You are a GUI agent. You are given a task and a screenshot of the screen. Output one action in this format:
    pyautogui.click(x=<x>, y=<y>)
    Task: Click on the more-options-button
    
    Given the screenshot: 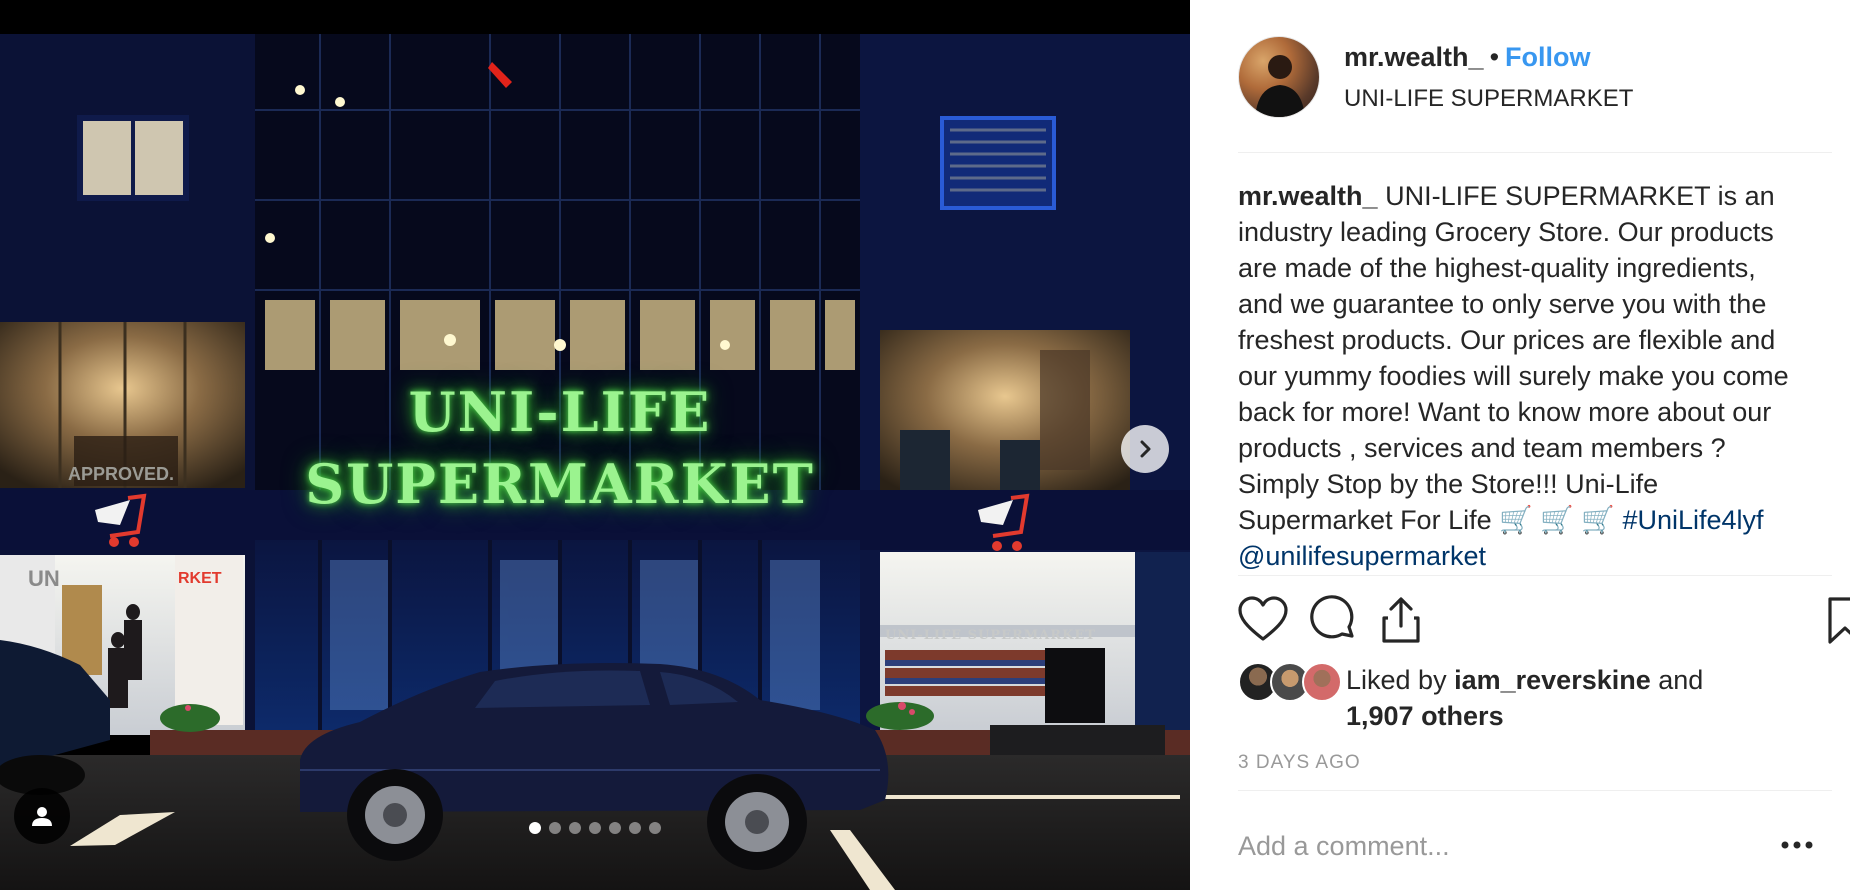 What is the action you would take?
    pyautogui.click(x=1797, y=845)
    